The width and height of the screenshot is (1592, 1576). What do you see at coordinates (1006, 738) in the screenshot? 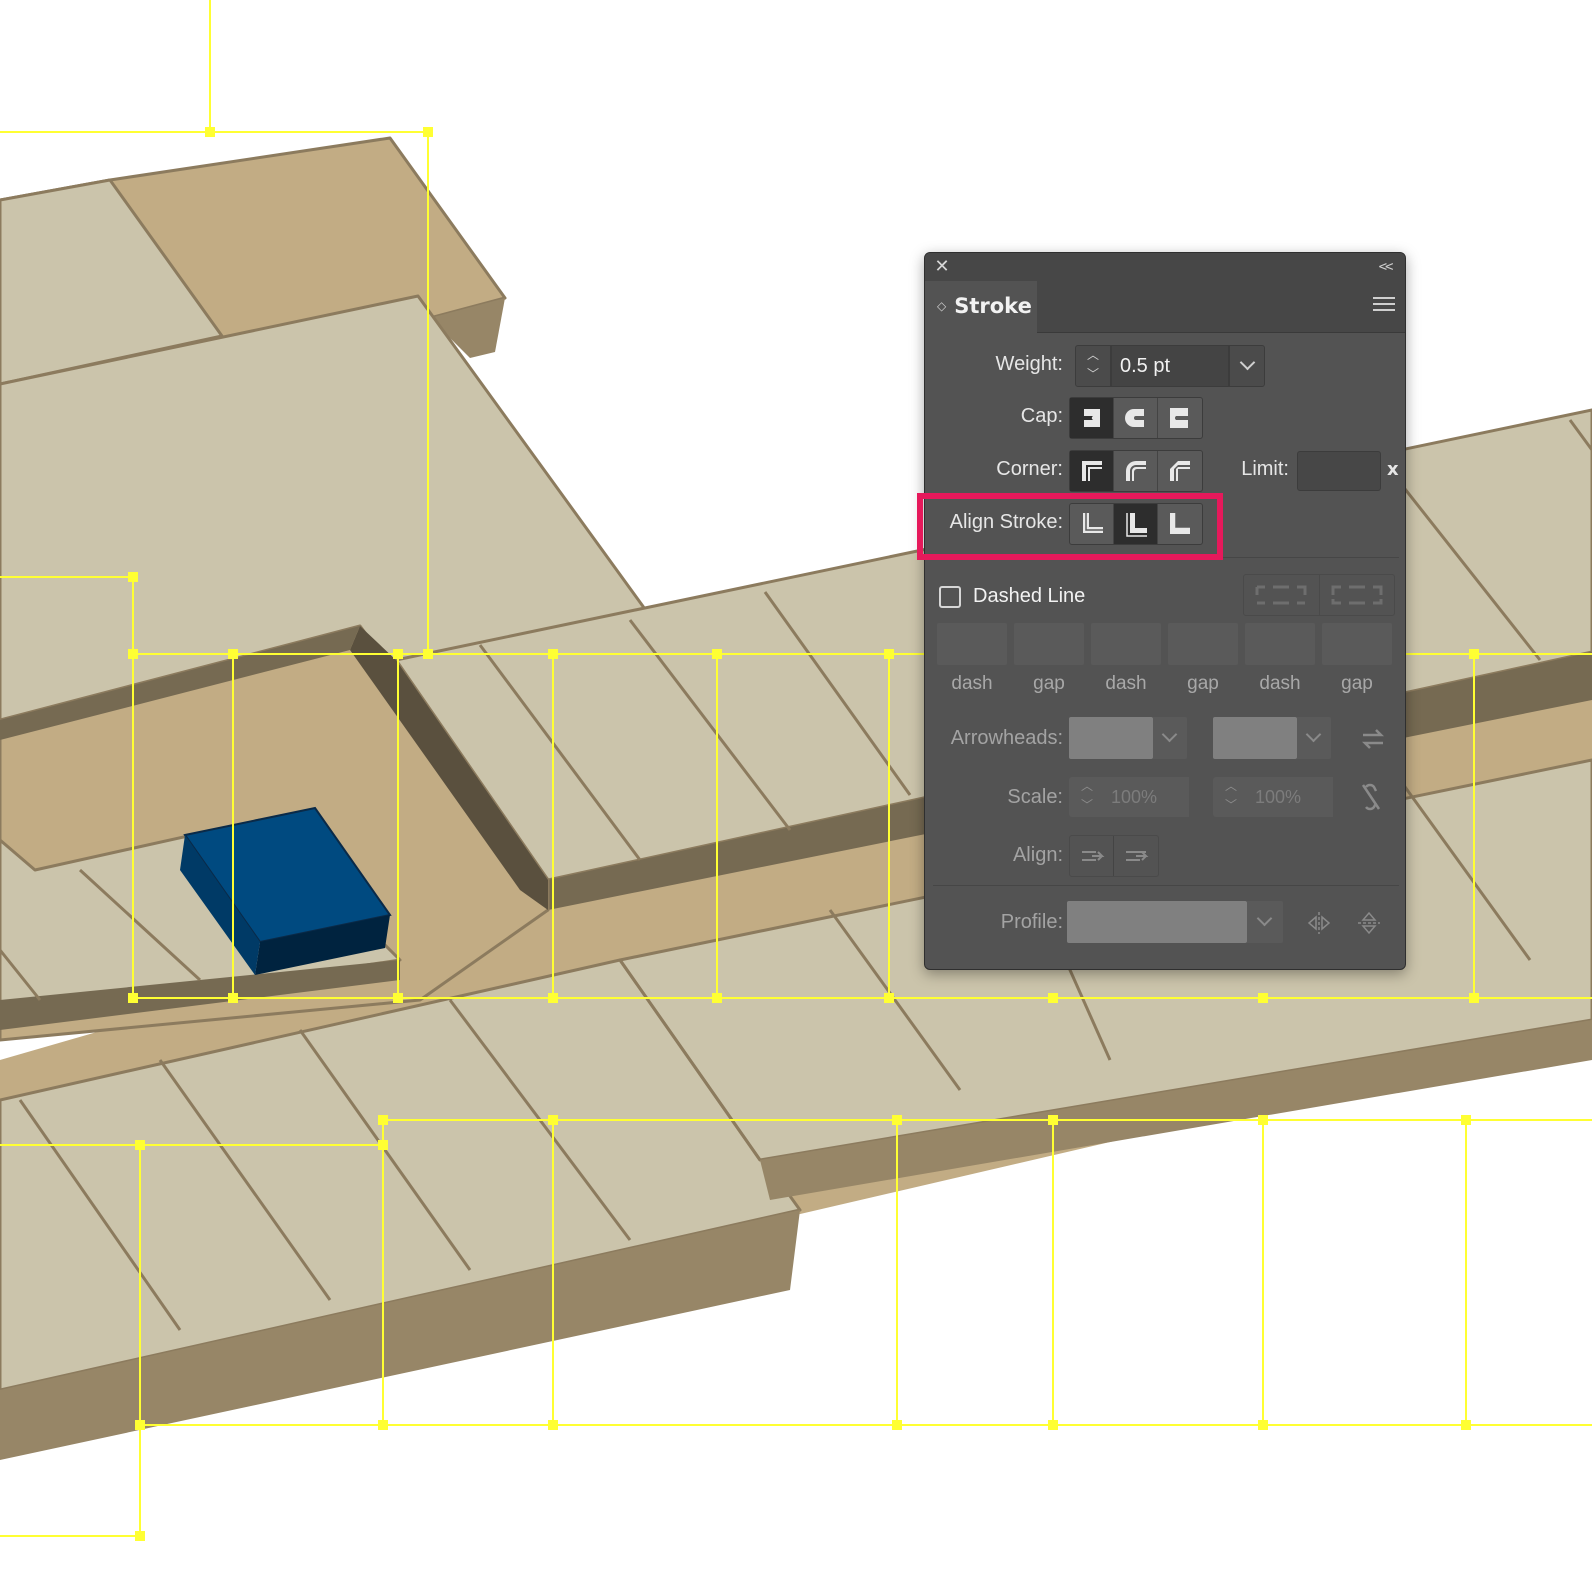
I see `arrowheads-label: Arrowheads:` at bounding box center [1006, 738].